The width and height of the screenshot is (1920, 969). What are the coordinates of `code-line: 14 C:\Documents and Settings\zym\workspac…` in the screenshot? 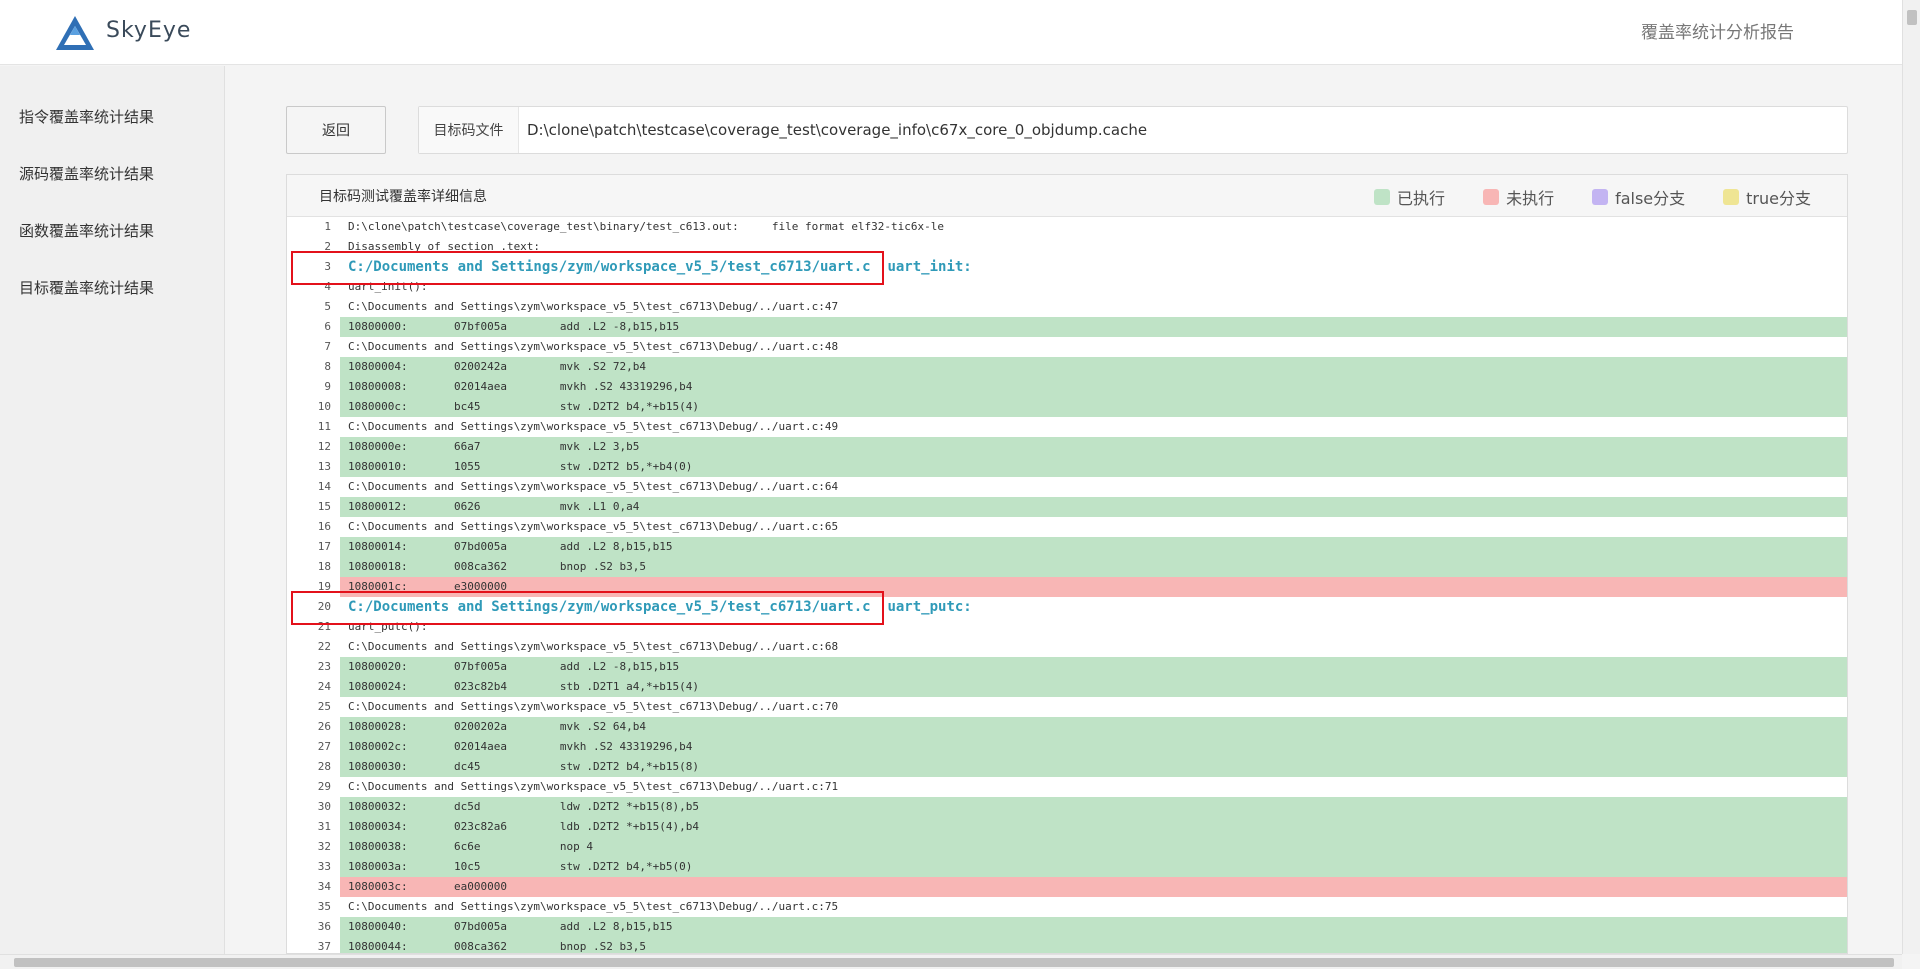 It's located at (1067, 487).